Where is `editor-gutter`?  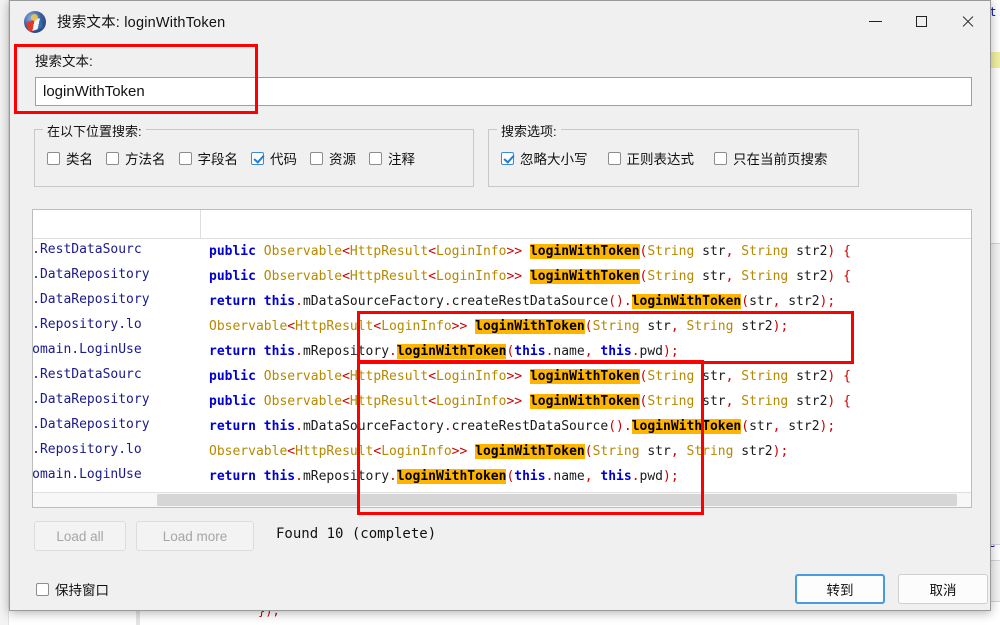 editor-gutter is located at coordinates (4, 312).